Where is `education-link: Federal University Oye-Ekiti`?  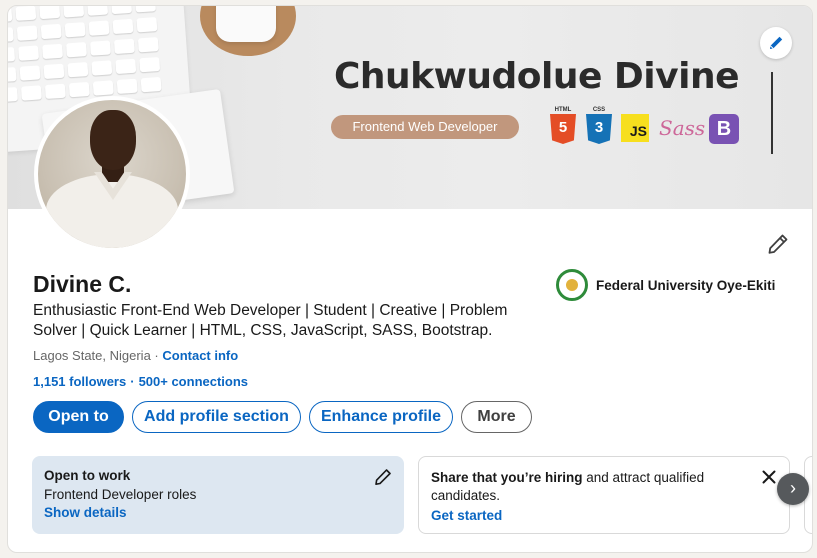 education-link: Federal University Oye-Ekiti is located at coordinates (665, 285).